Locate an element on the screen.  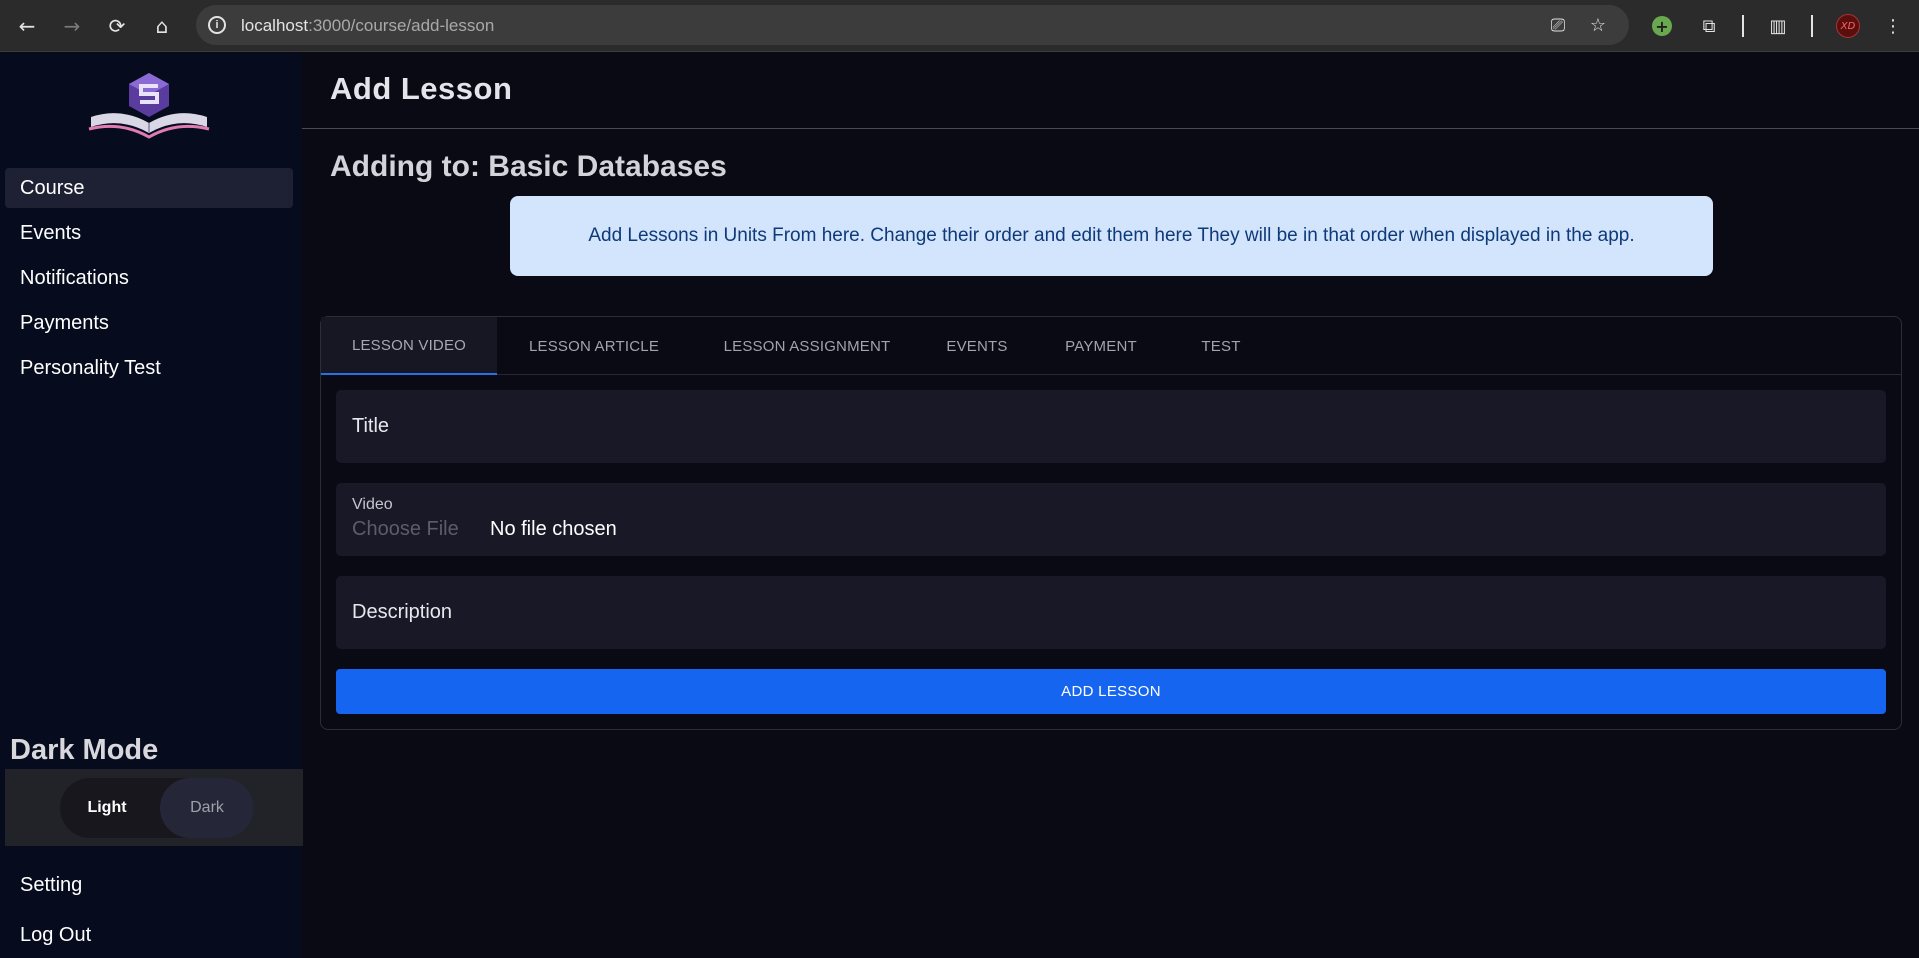
page-title: Add Lesson is located at coordinates (421, 88).